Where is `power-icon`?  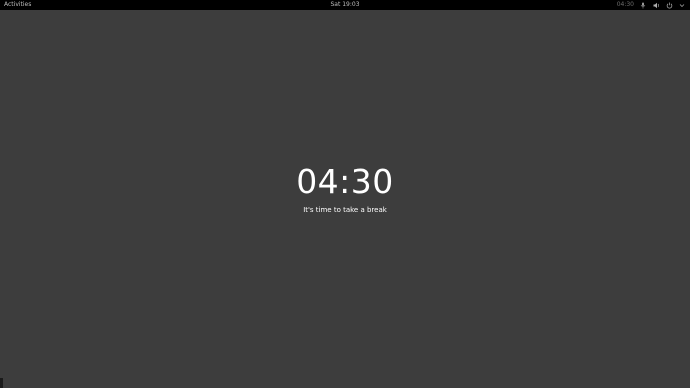 power-icon is located at coordinates (669, 5).